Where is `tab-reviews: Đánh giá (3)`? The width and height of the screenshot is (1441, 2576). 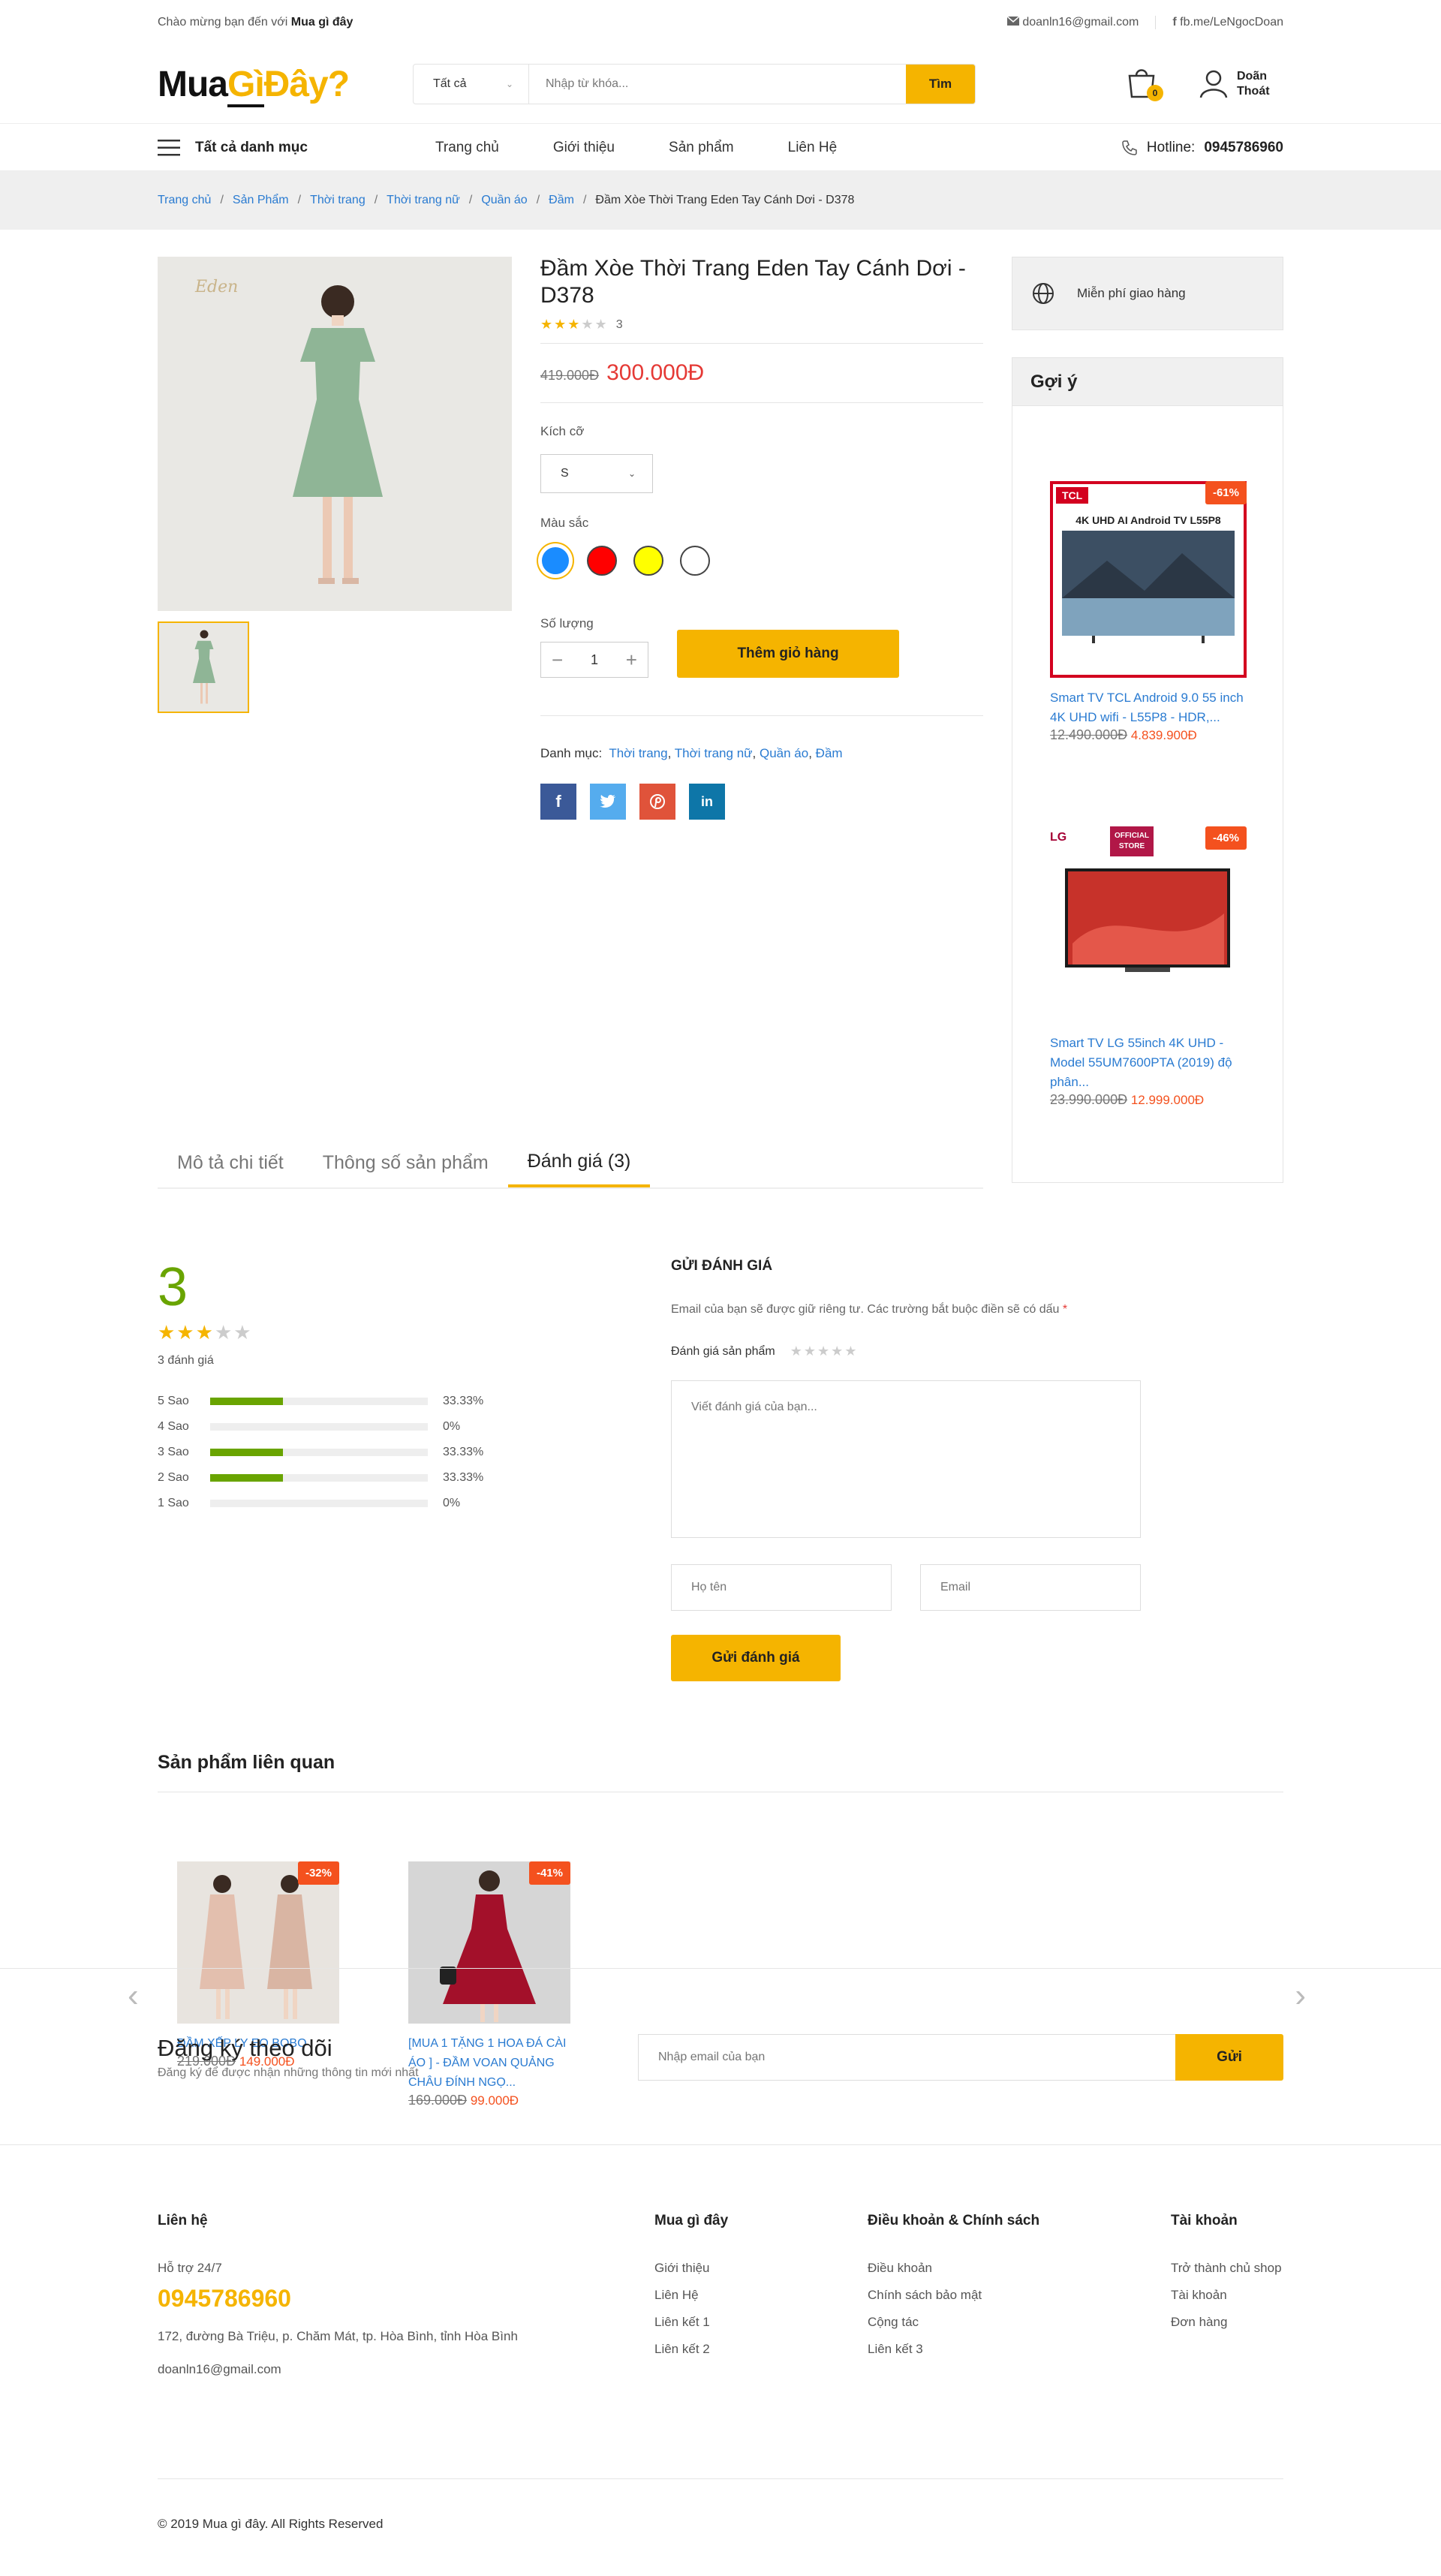
tab-reviews: Đánh giá (3) is located at coordinates (579, 1162).